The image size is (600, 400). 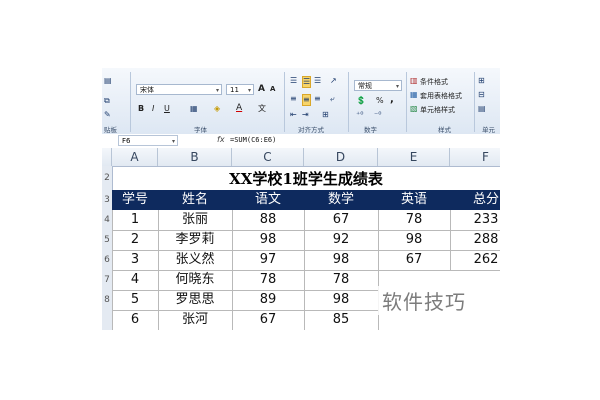 I want to click on table-cell: 张丽, so click(x=195, y=220).